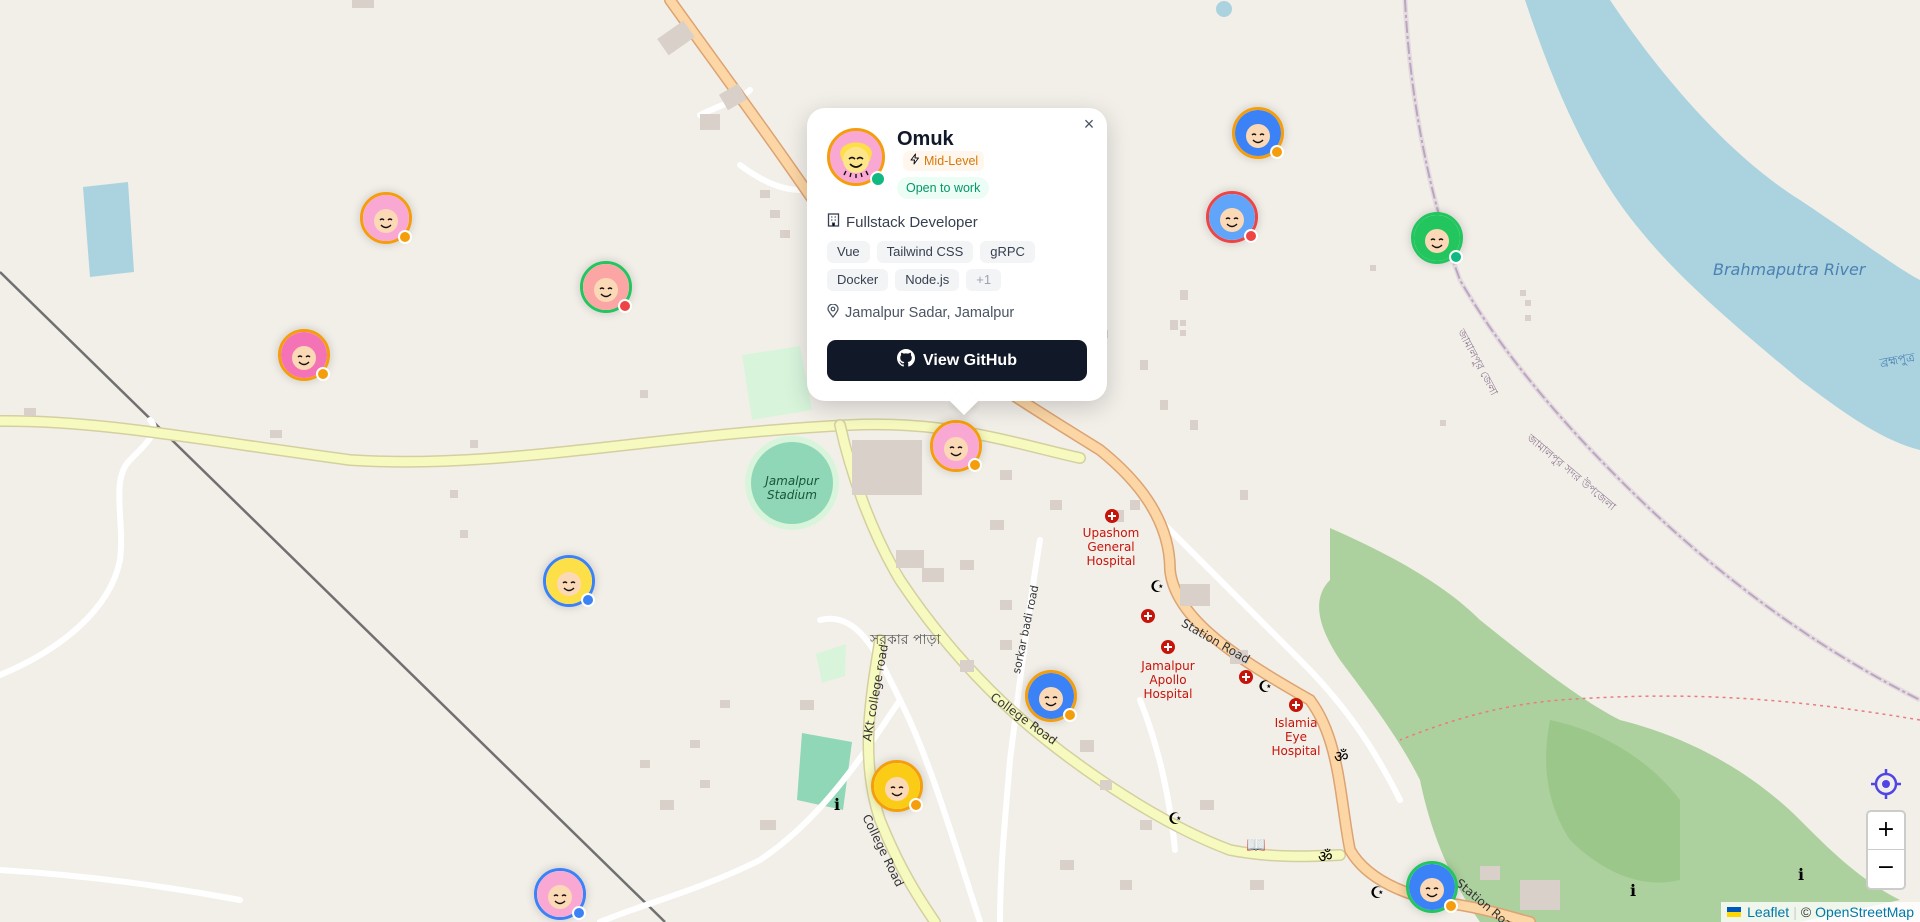  I want to click on location-text: Jamalpur Sadar, Jamalpur, so click(930, 313).